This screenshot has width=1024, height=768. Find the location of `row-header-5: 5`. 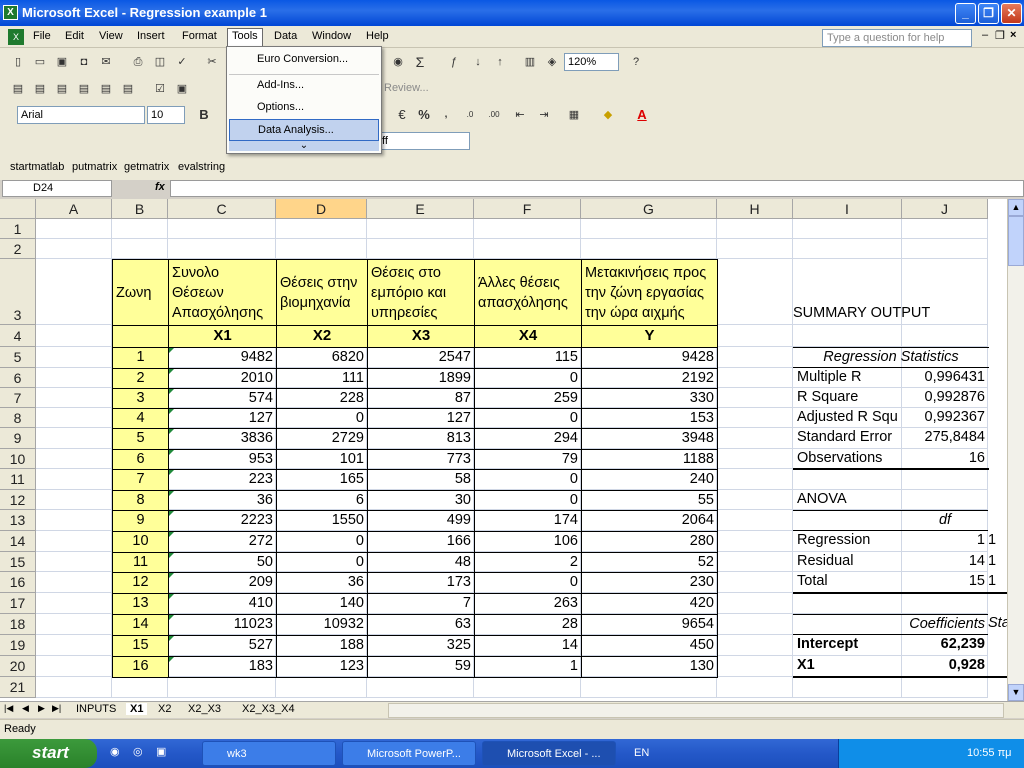

row-header-5: 5 is located at coordinates (18, 357).